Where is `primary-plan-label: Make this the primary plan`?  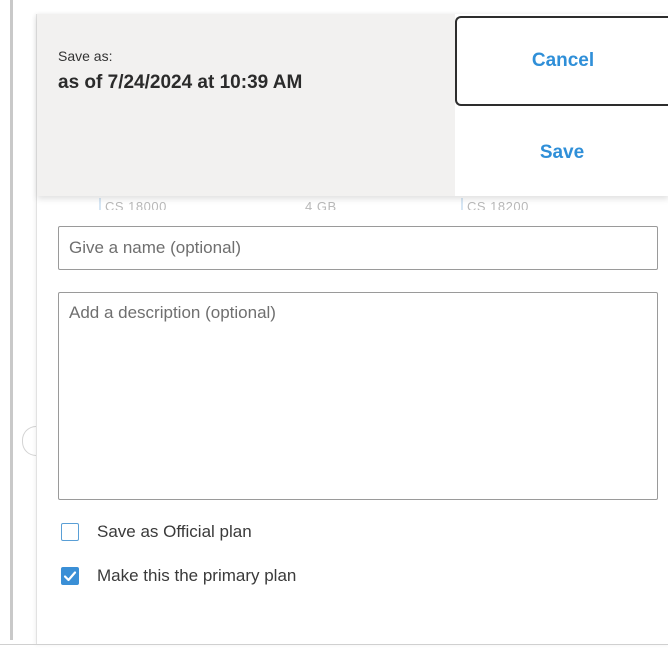 primary-plan-label: Make this the primary plan is located at coordinates (197, 575).